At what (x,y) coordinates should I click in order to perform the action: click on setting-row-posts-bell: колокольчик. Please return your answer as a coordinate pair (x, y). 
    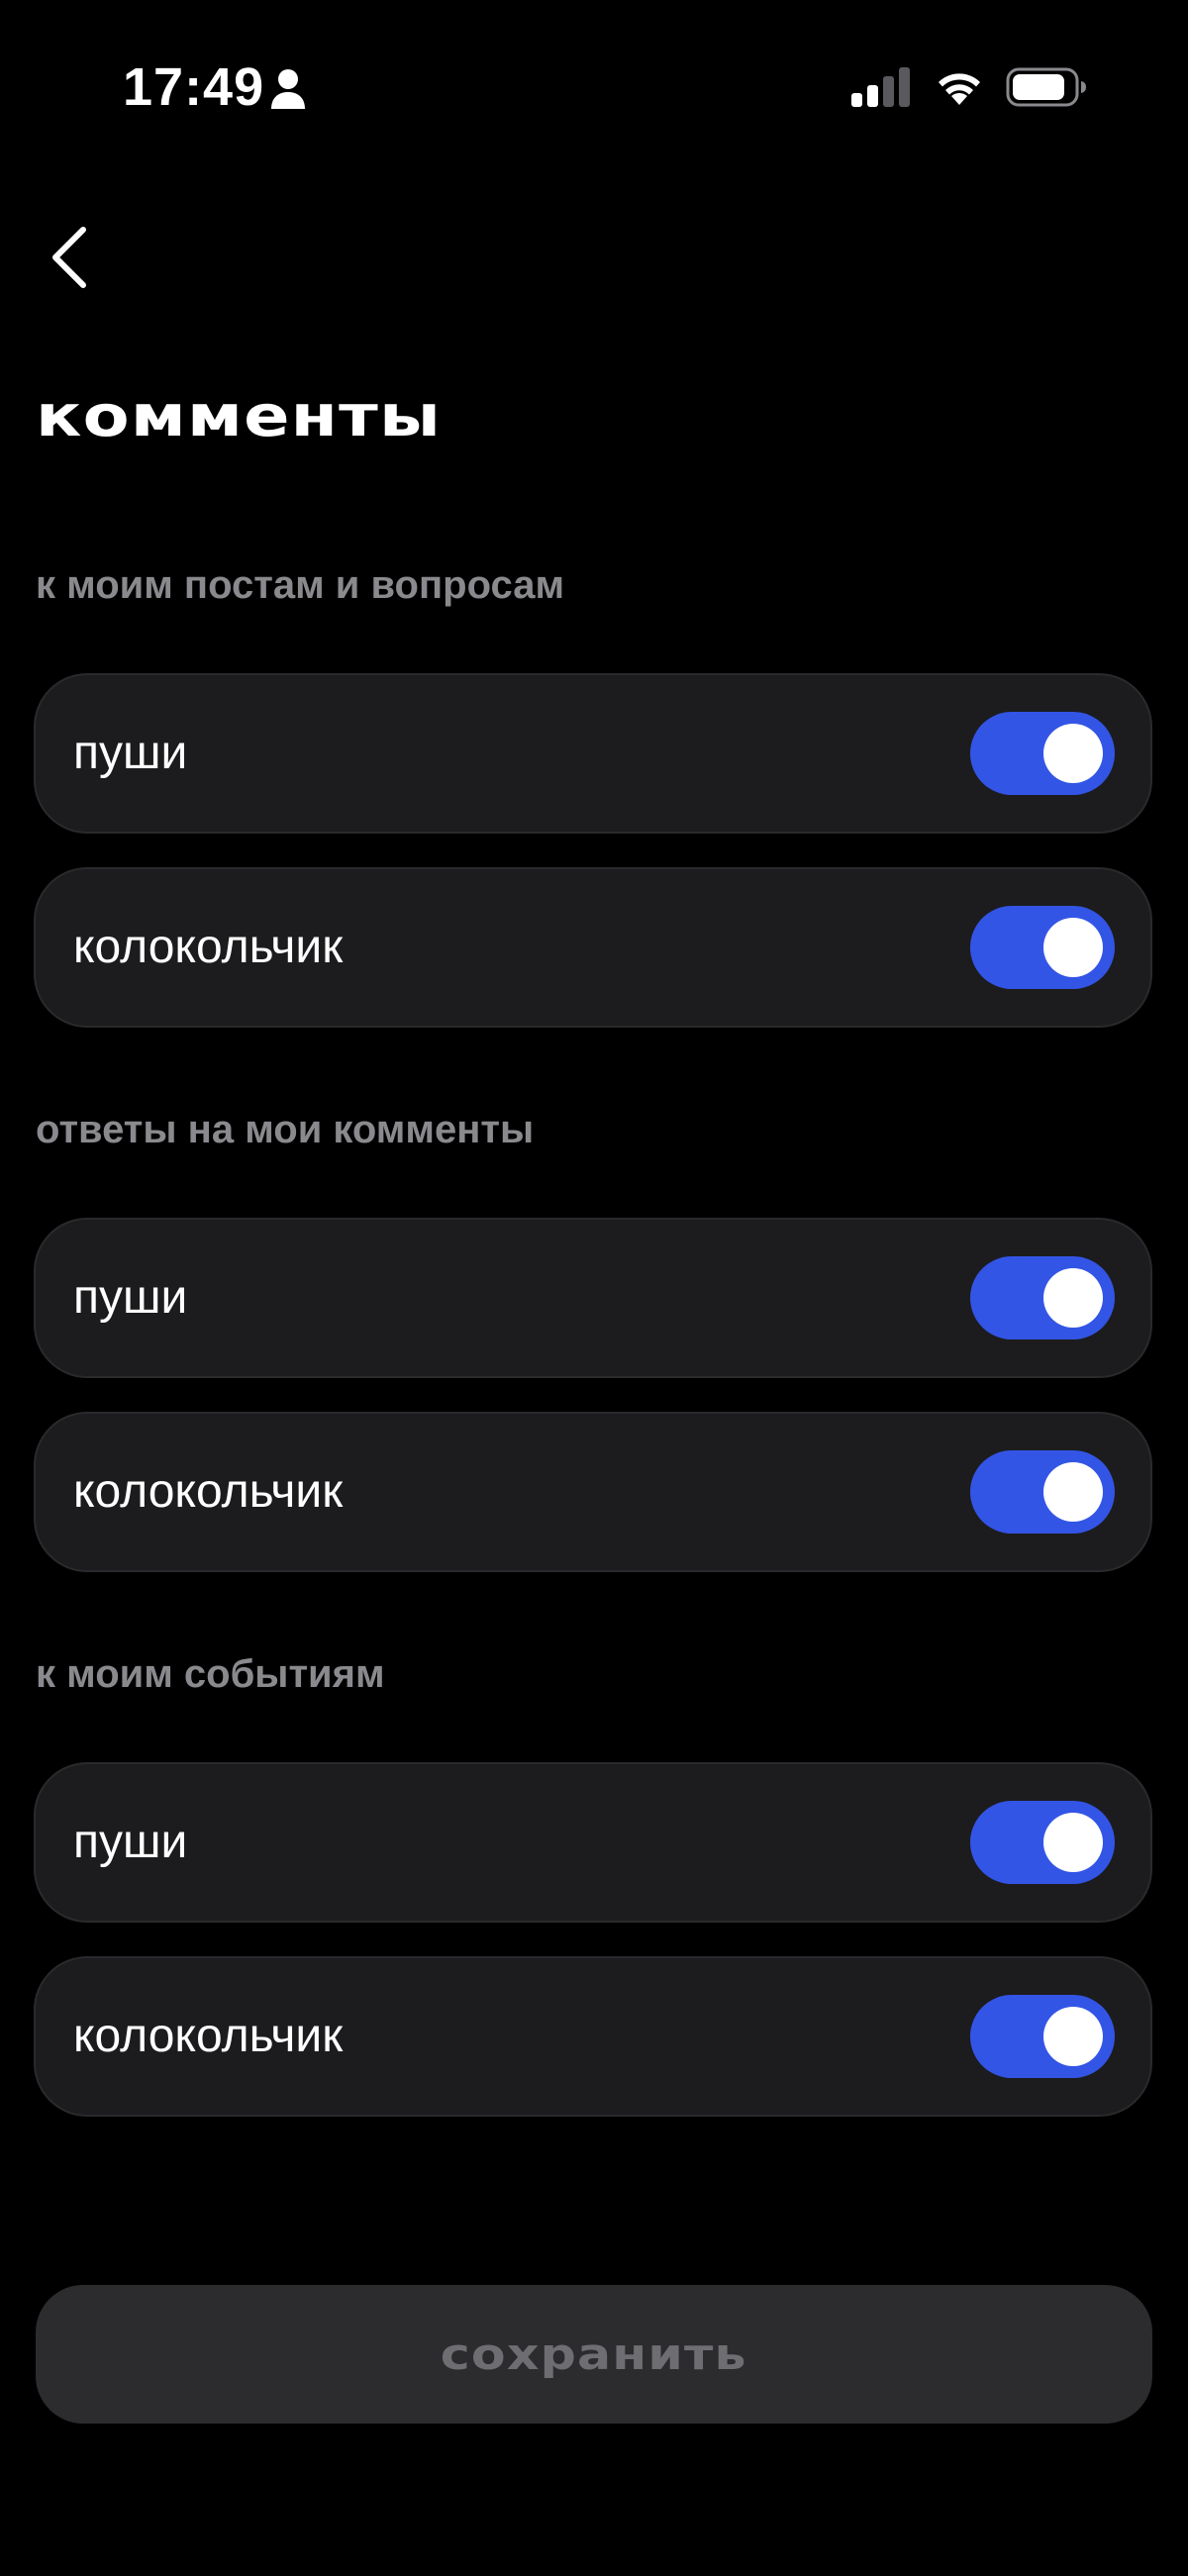
    Looking at the image, I should click on (593, 948).